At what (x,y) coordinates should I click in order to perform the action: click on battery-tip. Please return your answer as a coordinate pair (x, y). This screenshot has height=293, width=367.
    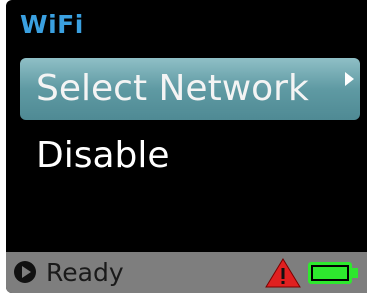
    Looking at the image, I should click on (355, 273).